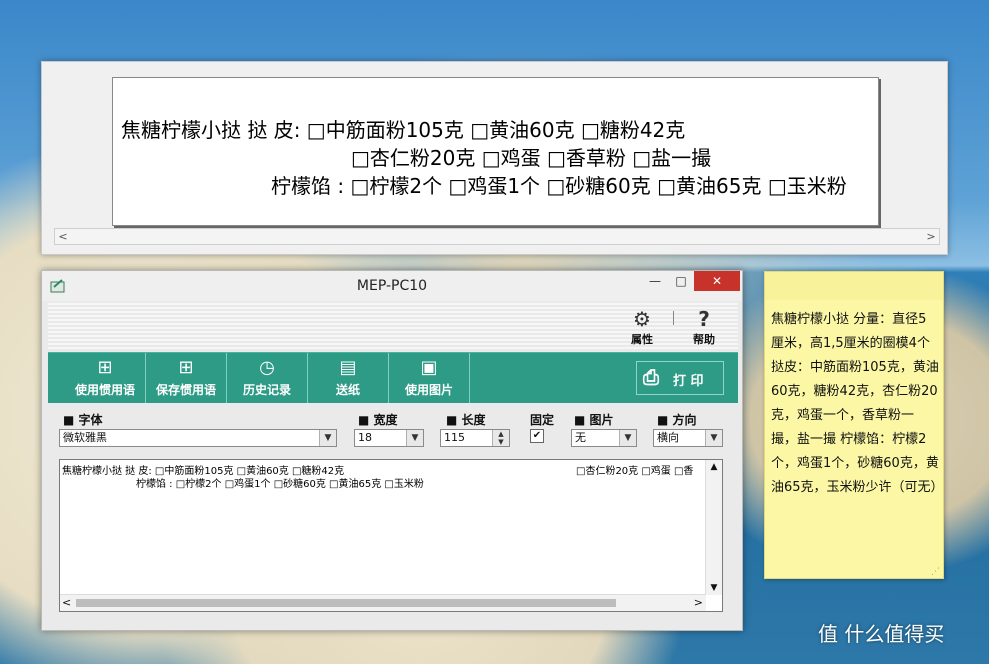 The image size is (989, 664). Describe the element at coordinates (83, 420) in the screenshot. I see `font-label: ■ 字体` at that location.